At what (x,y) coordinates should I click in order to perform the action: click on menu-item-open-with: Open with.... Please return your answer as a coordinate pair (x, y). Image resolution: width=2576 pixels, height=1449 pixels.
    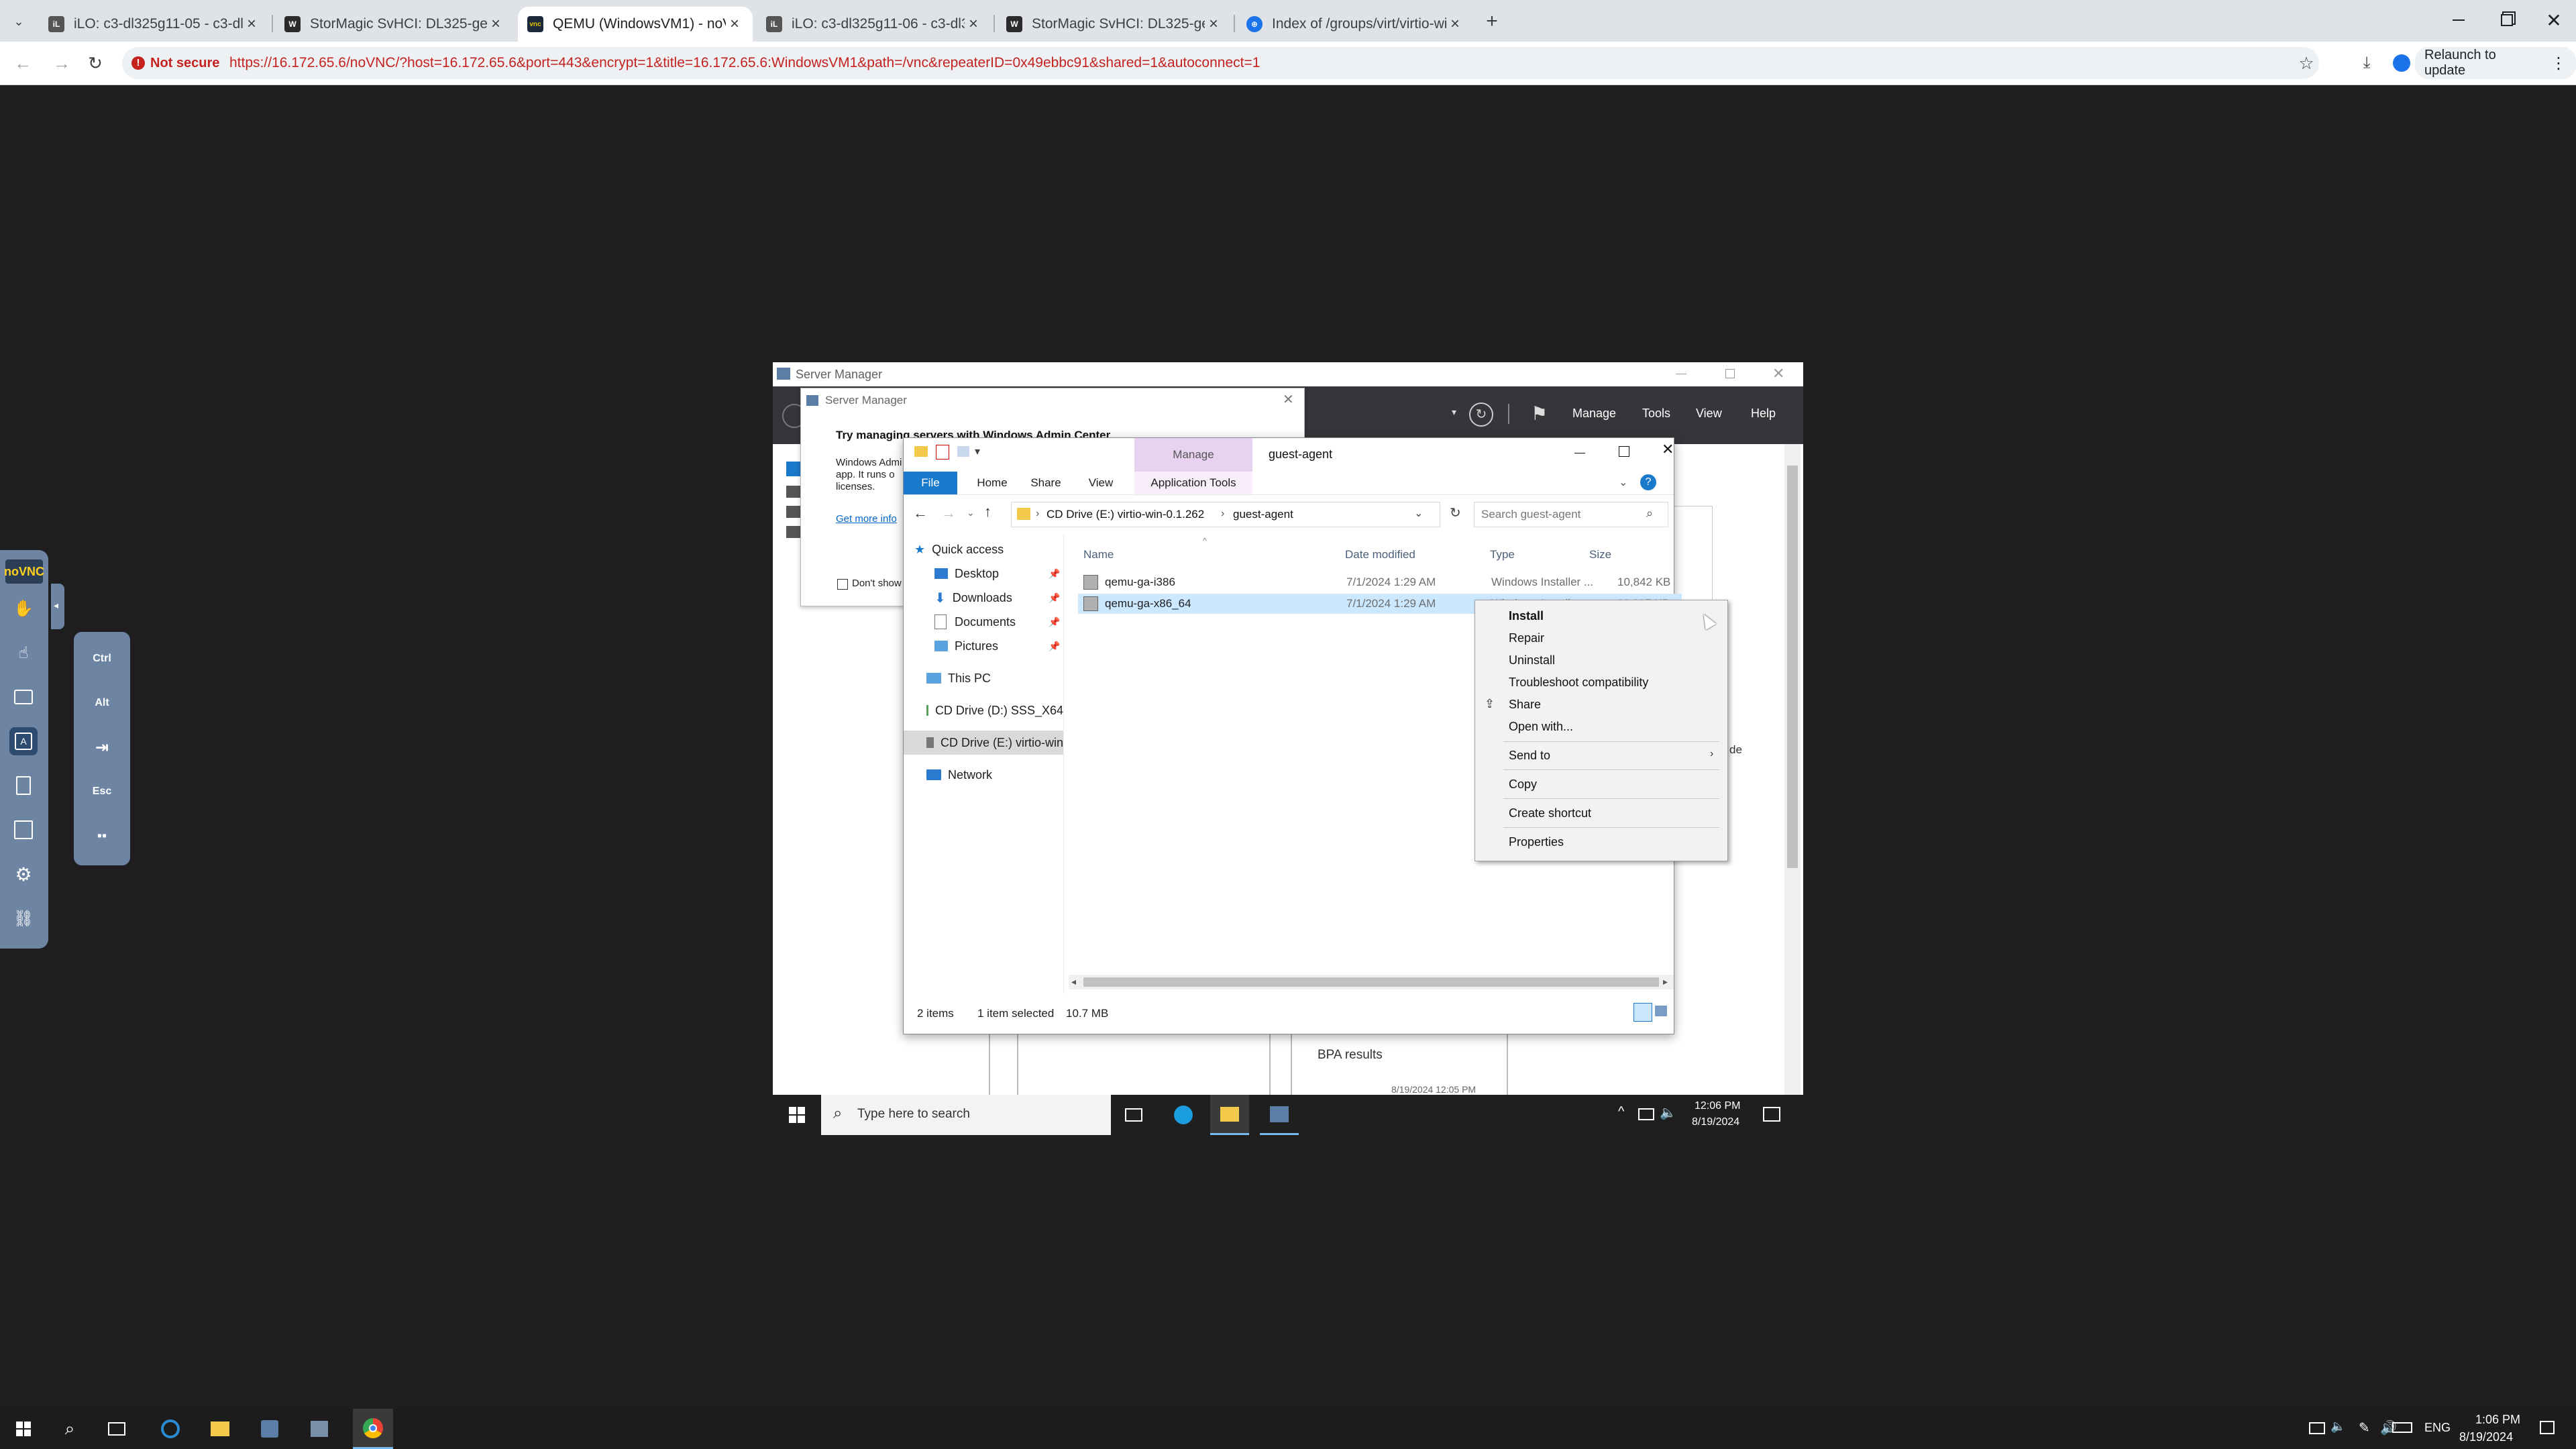
    Looking at the image, I should click on (1541, 726).